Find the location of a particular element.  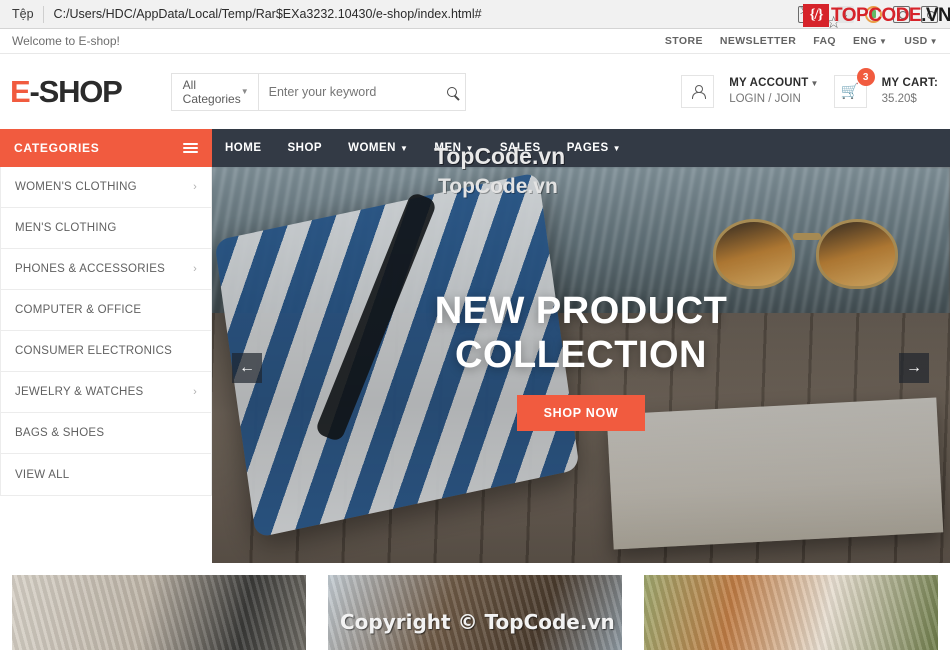

sidebar-item-label: MEN'S CLOTHING is located at coordinates (66, 228).